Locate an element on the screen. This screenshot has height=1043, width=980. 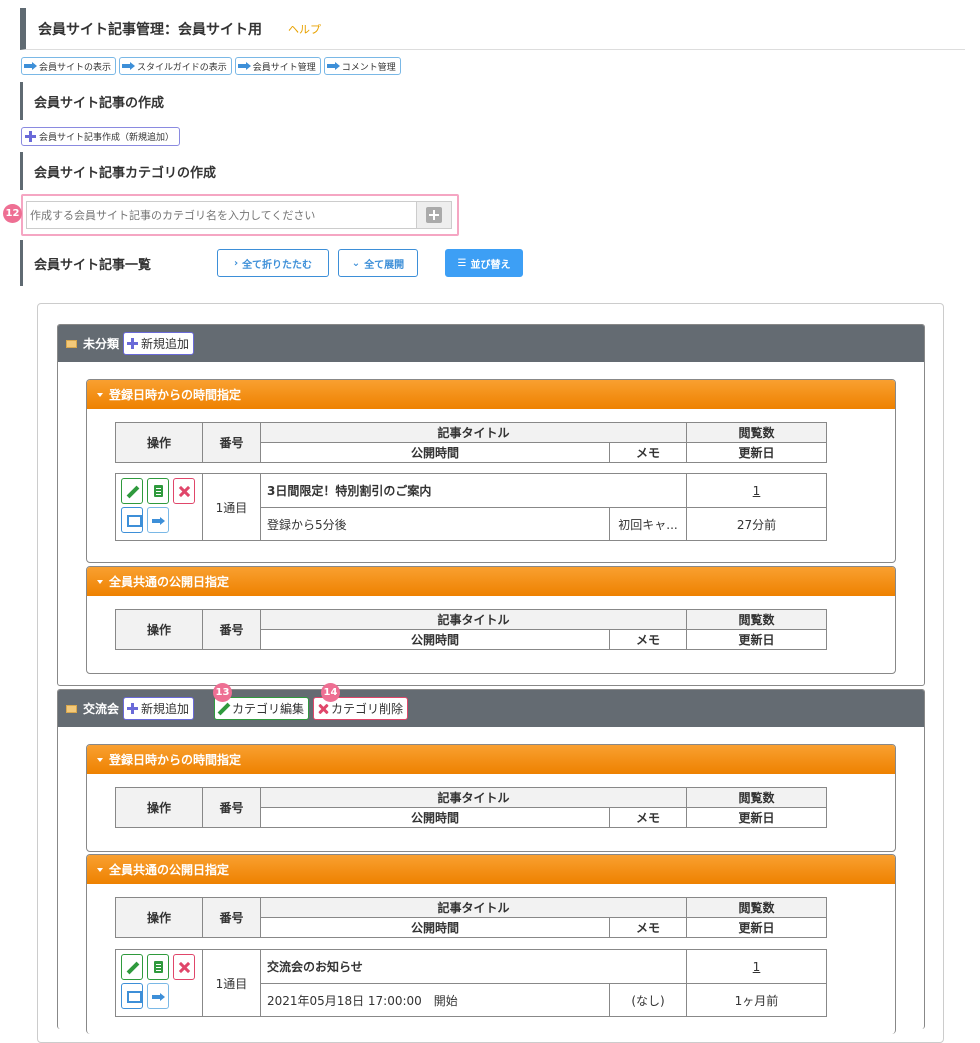
collapse-all-button: › 全て折りたたむ is located at coordinates (273, 263).